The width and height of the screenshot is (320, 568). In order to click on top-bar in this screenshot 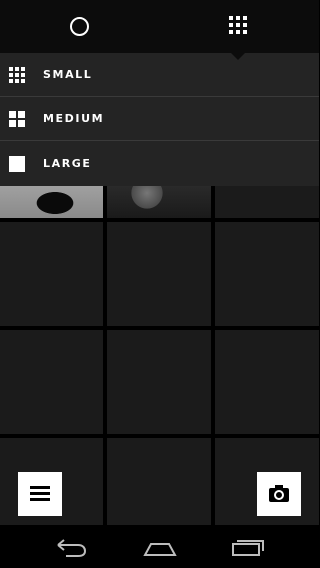, I will do `click(159, 26)`.